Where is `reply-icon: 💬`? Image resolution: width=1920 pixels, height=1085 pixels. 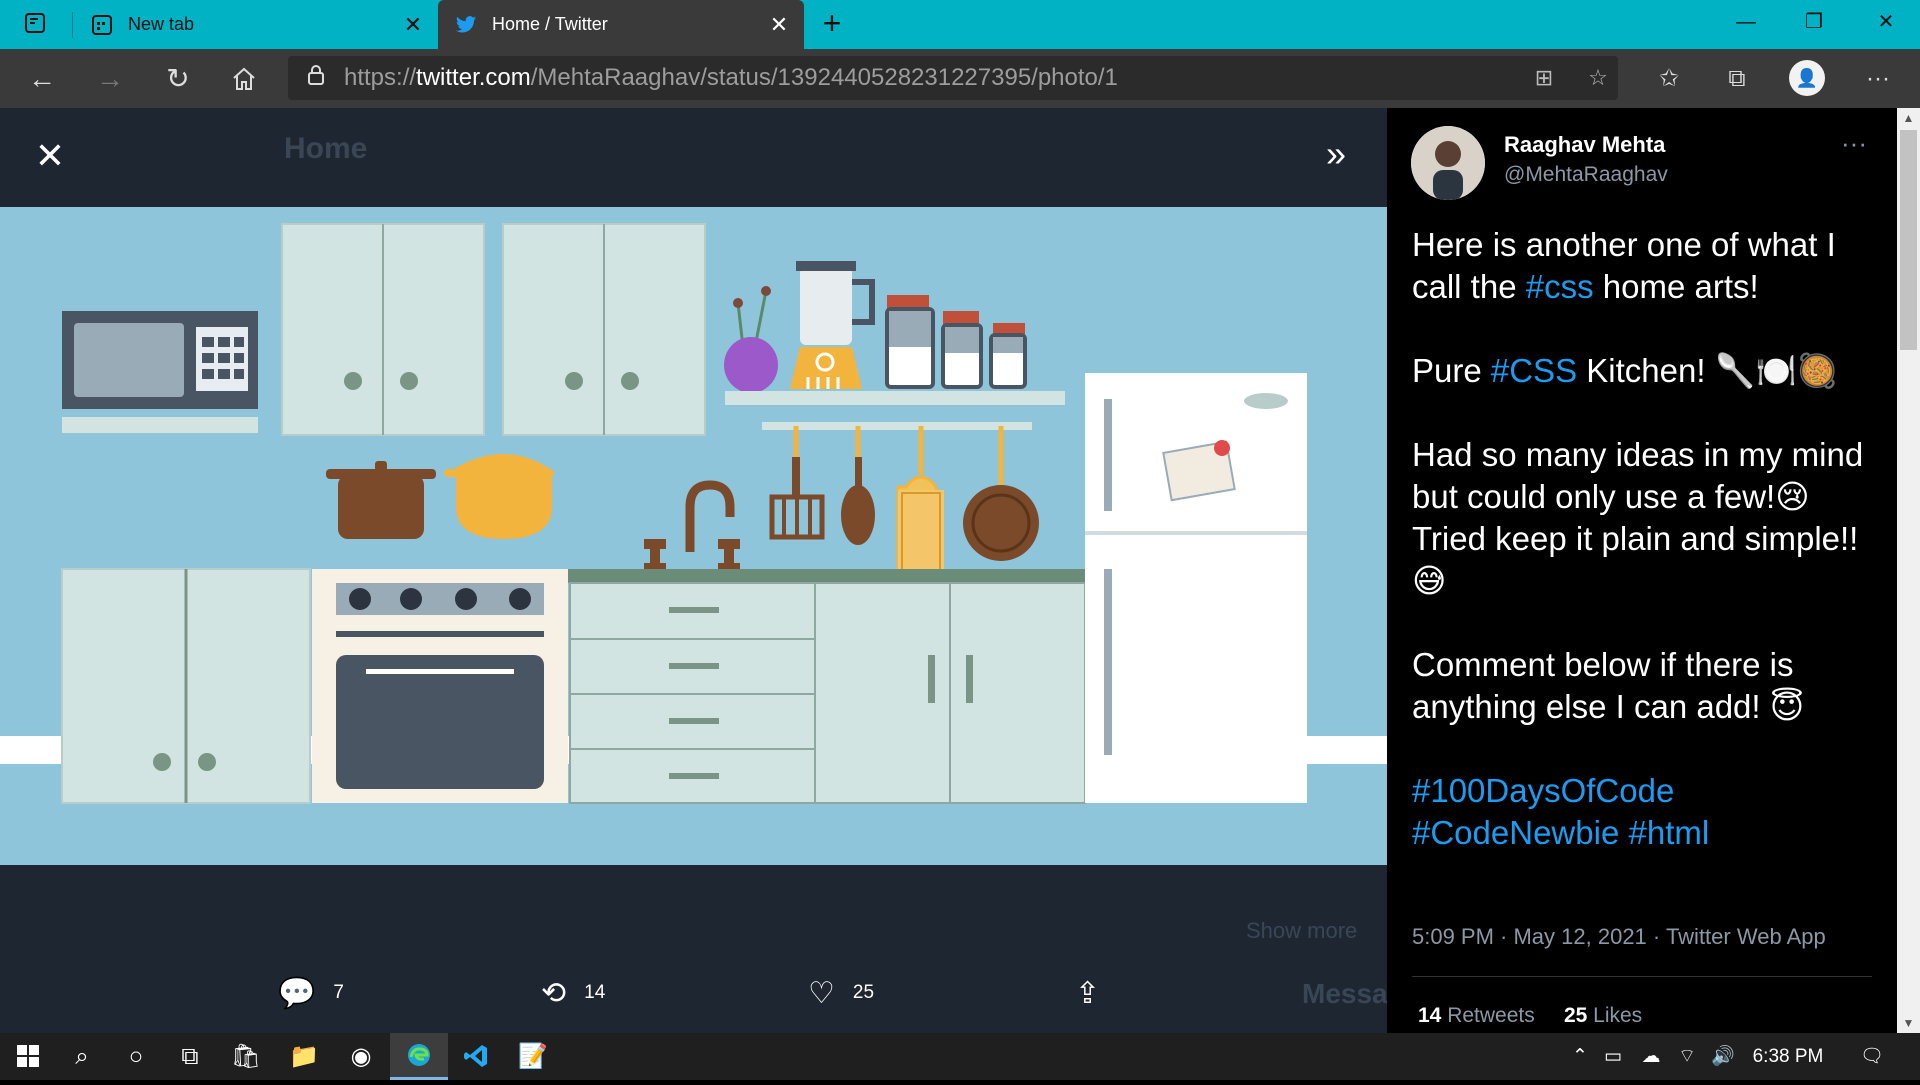 reply-icon: 💬 is located at coordinates (297, 993).